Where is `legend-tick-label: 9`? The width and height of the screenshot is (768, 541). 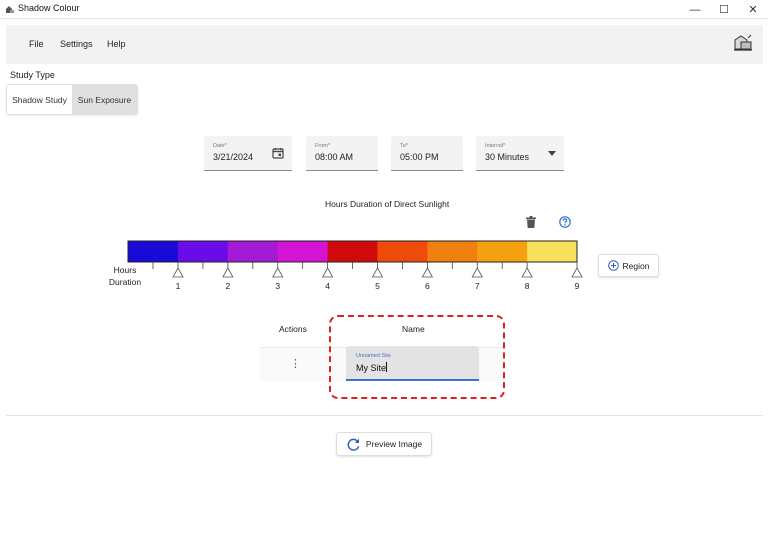
legend-tick-label: 9 is located at coordinates (577, 286).